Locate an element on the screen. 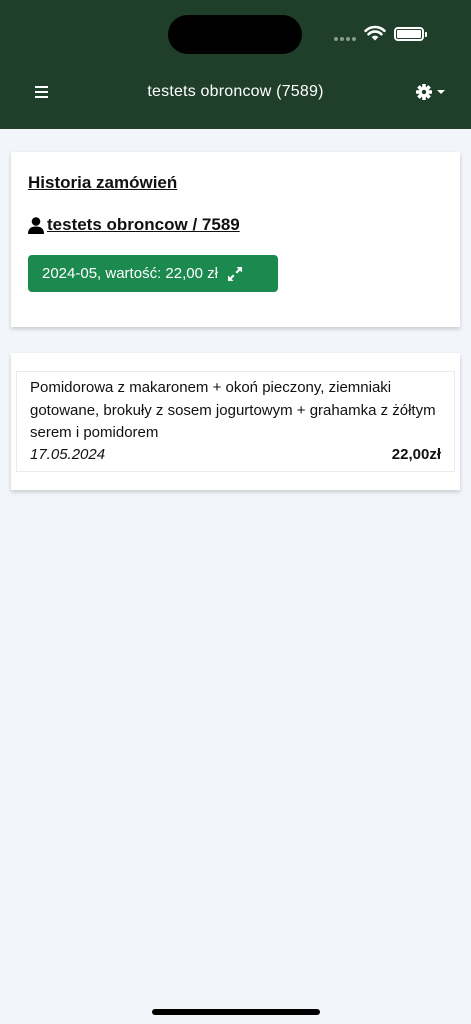 The height and width of the screenshot is (1024, 471). user-link-label: testets obroncow / 7589 is located at coordinates (143, 224).